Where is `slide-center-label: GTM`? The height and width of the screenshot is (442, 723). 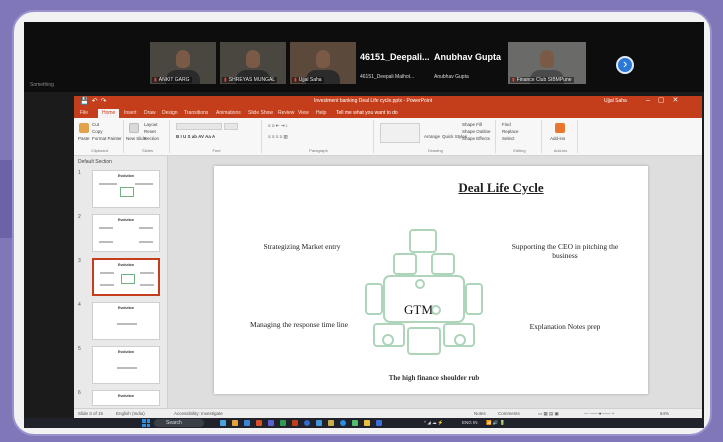
slide-center-label: GTM is located at coordinates (418, 310).